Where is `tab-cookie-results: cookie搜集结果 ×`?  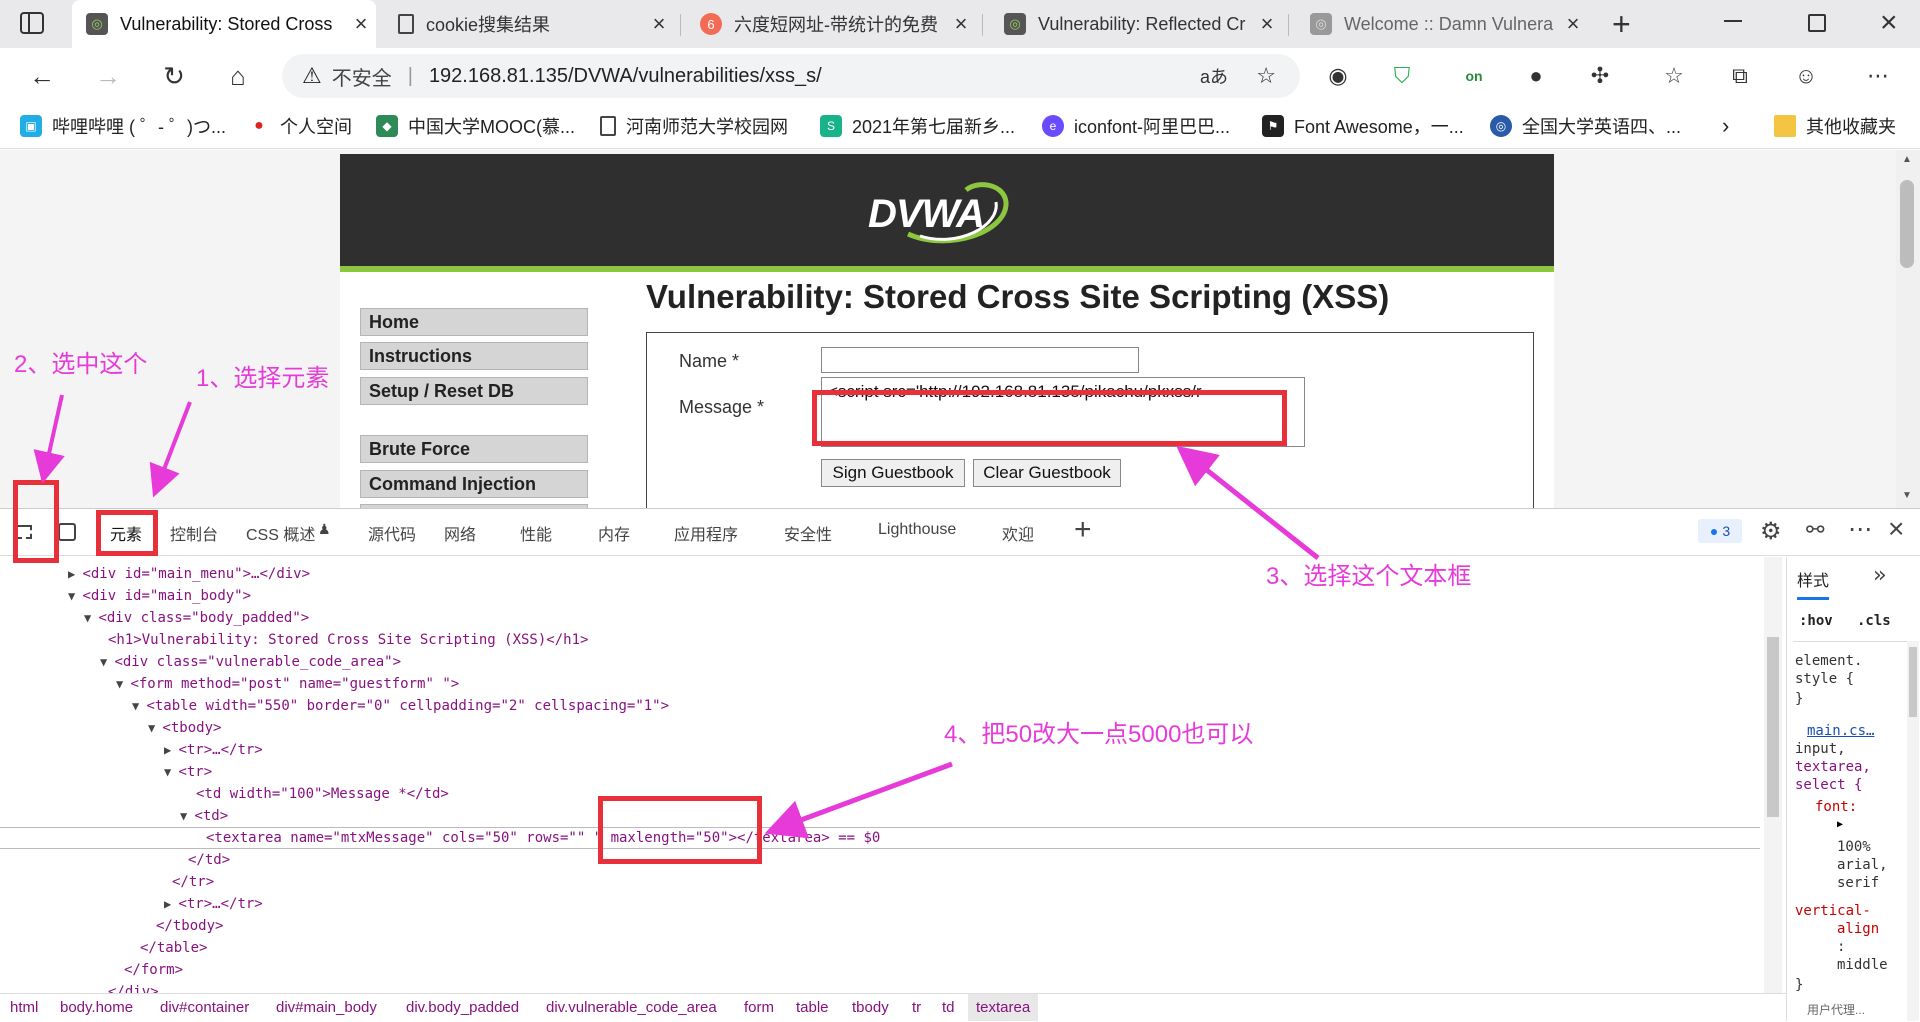
tab-cookie-results: cookie搜集结果 × is located at coordinates (529, 24).